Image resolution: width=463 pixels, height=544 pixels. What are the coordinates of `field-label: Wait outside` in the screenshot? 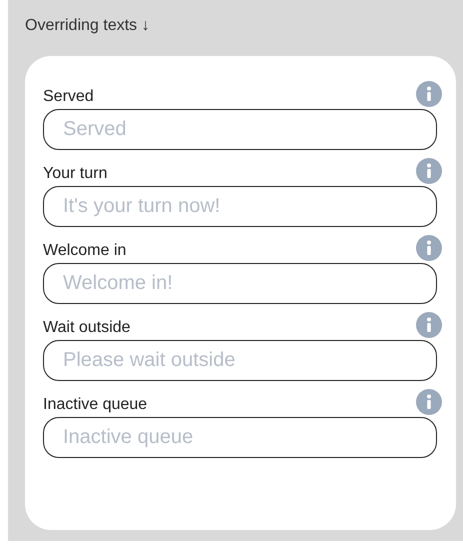 It's located at (86, 328).